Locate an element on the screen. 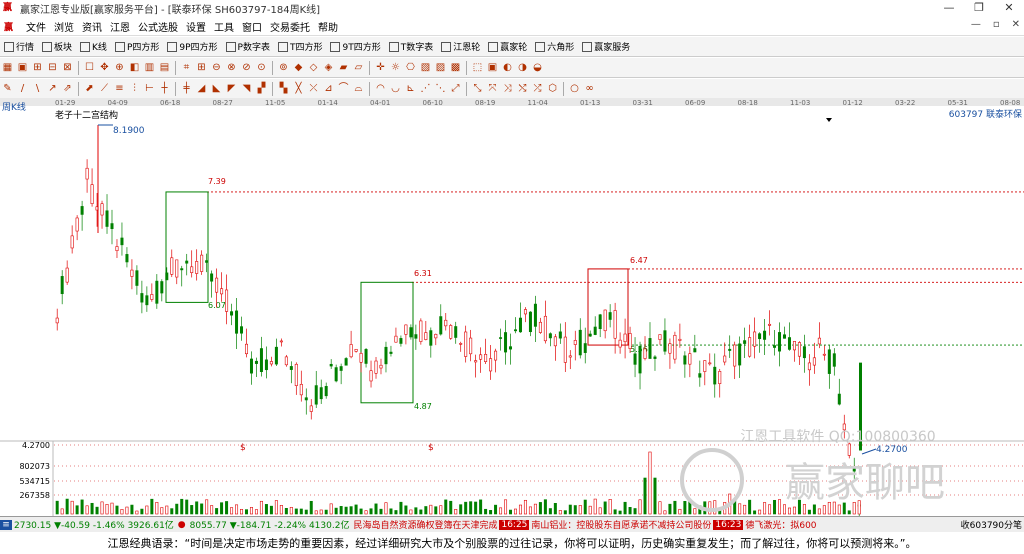 Image resolution: width=1024 pixels, height=554 pixels. draw-tool-icon: ▰ is located at coordinates (344, 68).